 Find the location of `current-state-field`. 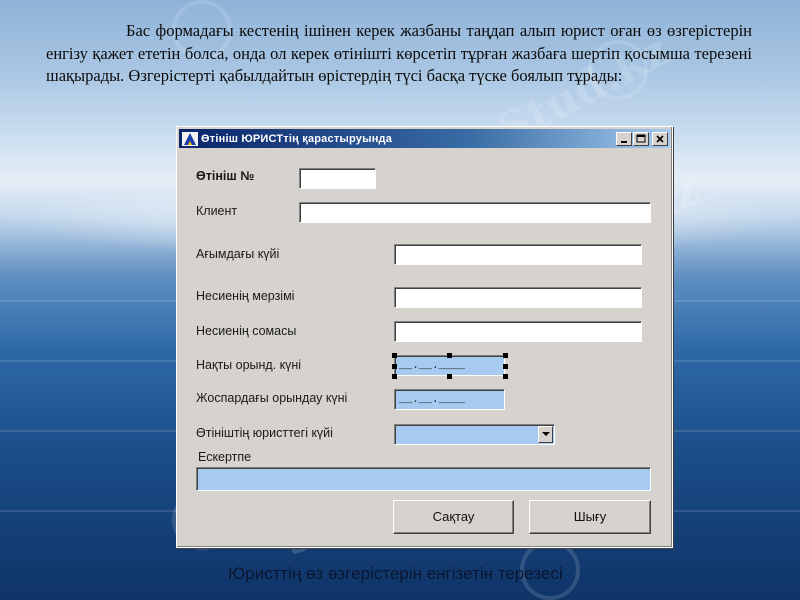

current-state-field is located at coordinates (518, 254).